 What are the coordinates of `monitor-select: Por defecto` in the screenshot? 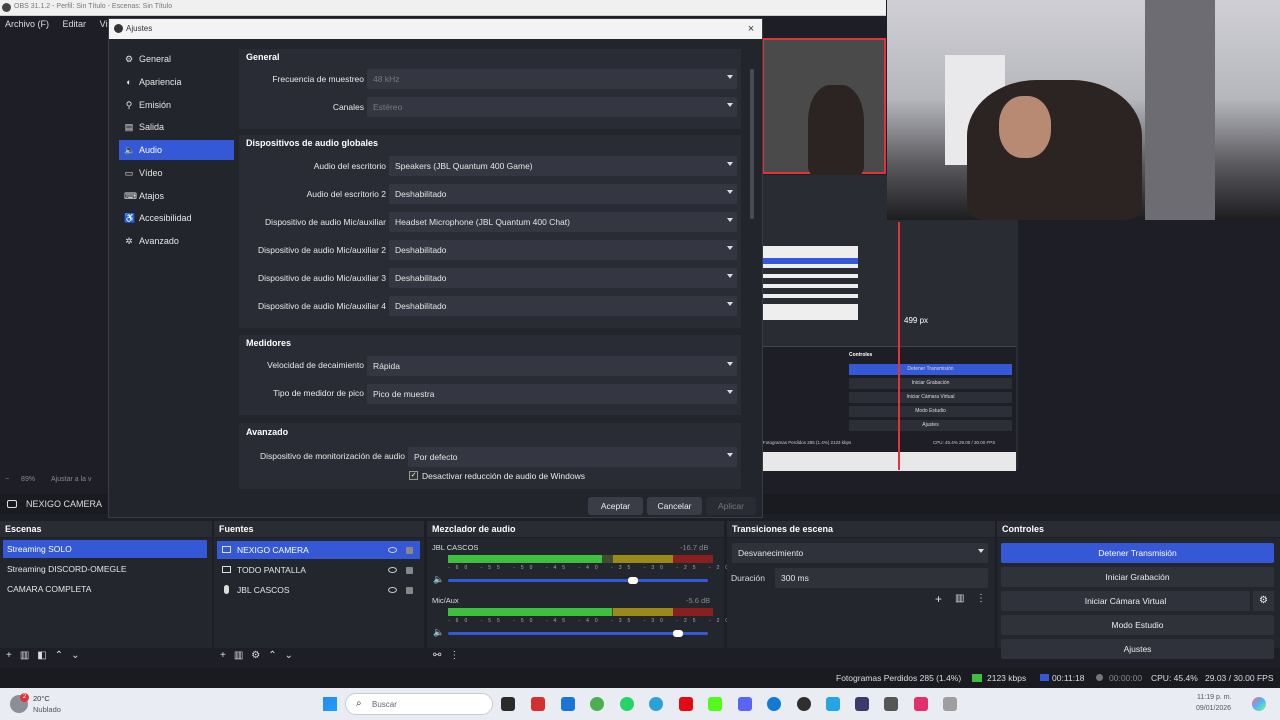 It's located at (572, 457).